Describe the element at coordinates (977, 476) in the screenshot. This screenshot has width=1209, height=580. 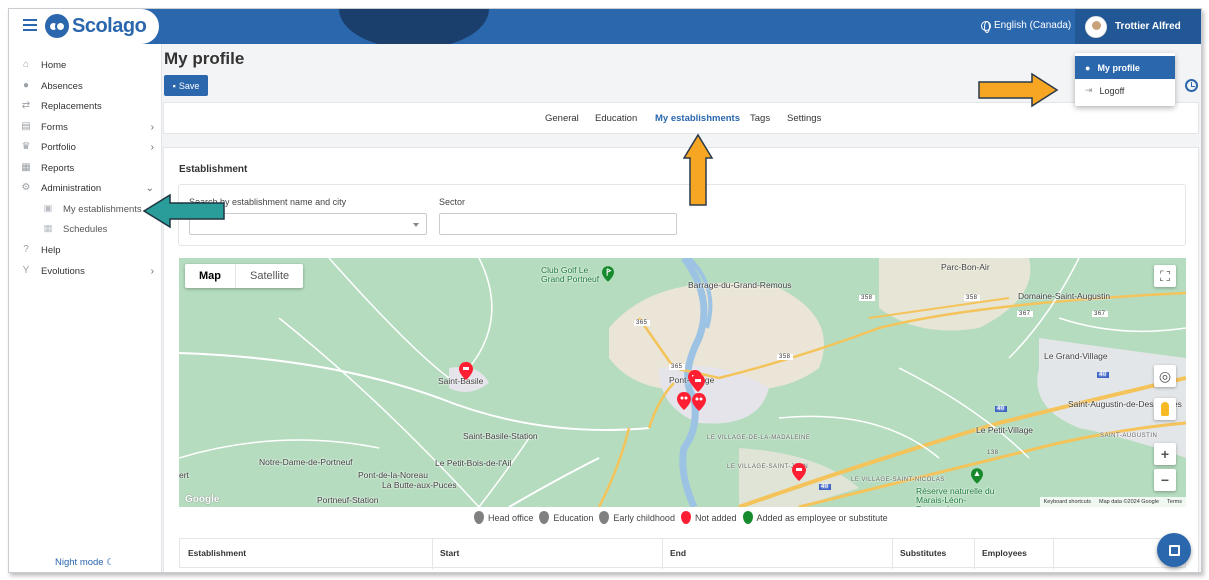
I see `park-pin` at that location.